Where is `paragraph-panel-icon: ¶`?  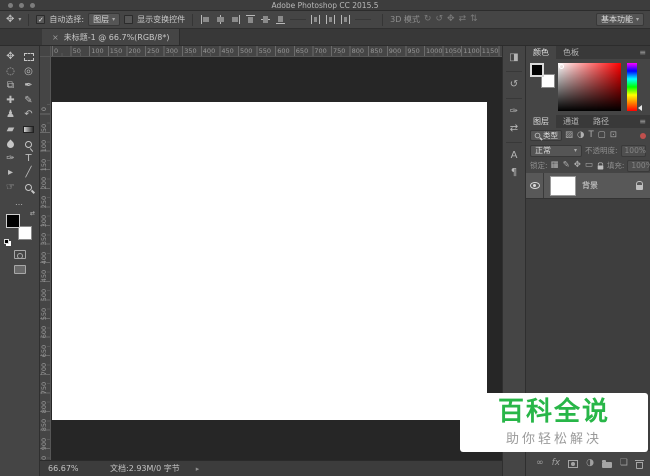 paragraph-panel-icon: ¶ is located at coordinates (514, 173).